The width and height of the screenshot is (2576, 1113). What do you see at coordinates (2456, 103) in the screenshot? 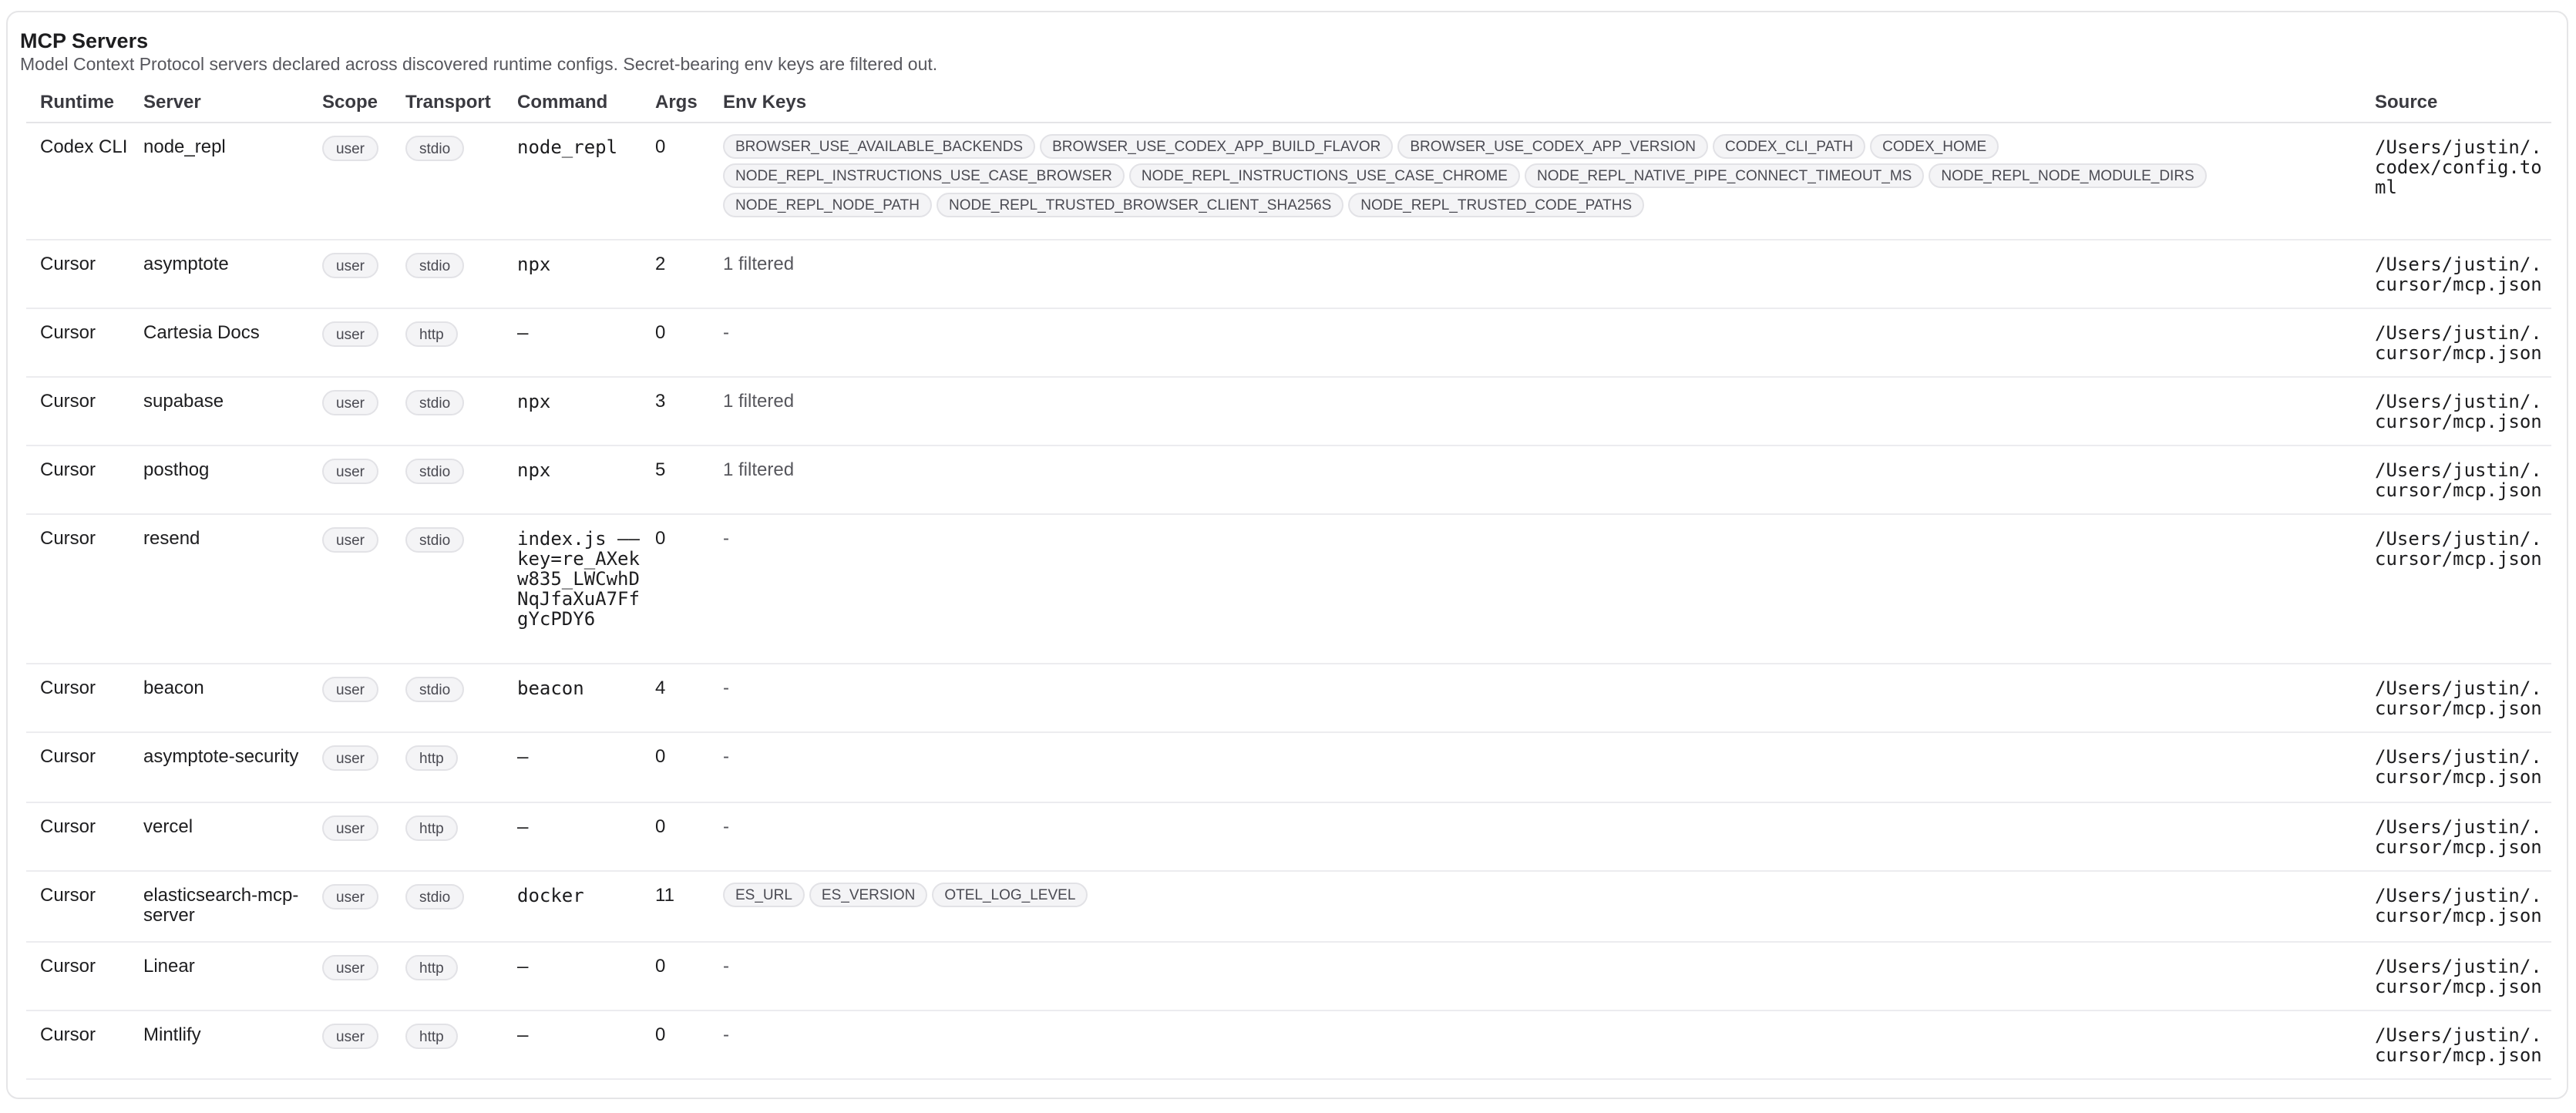
I see `header-source: Source` at bounding box center [2456, 103].